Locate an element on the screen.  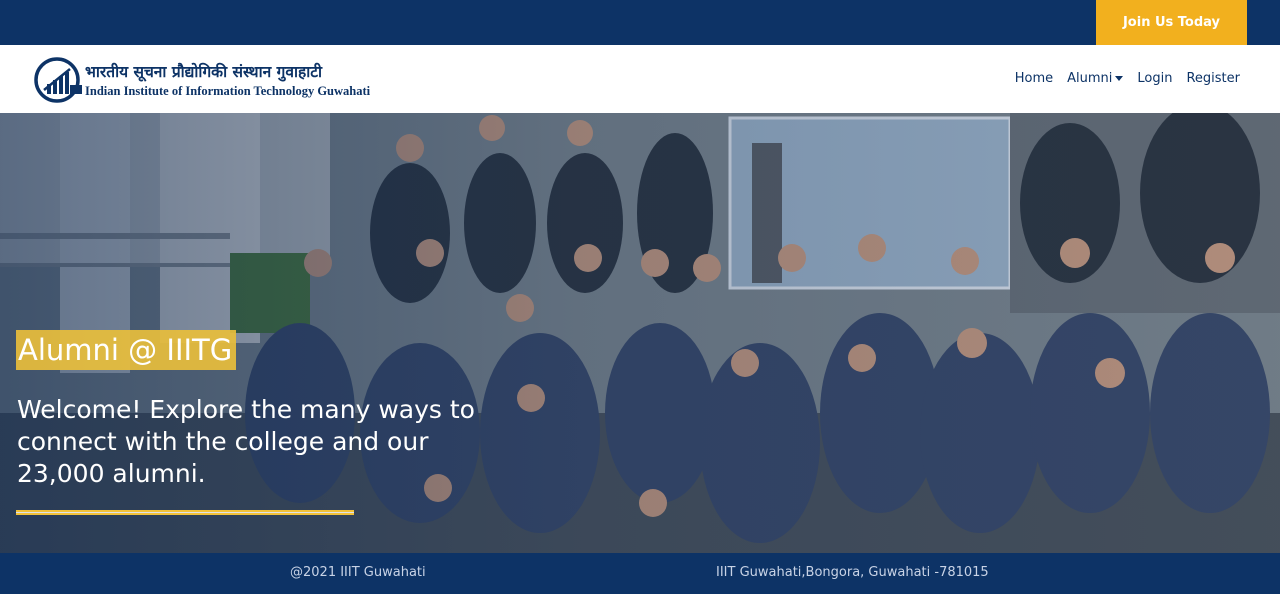
nav-home: Home is located at coordinates (1034, 78).